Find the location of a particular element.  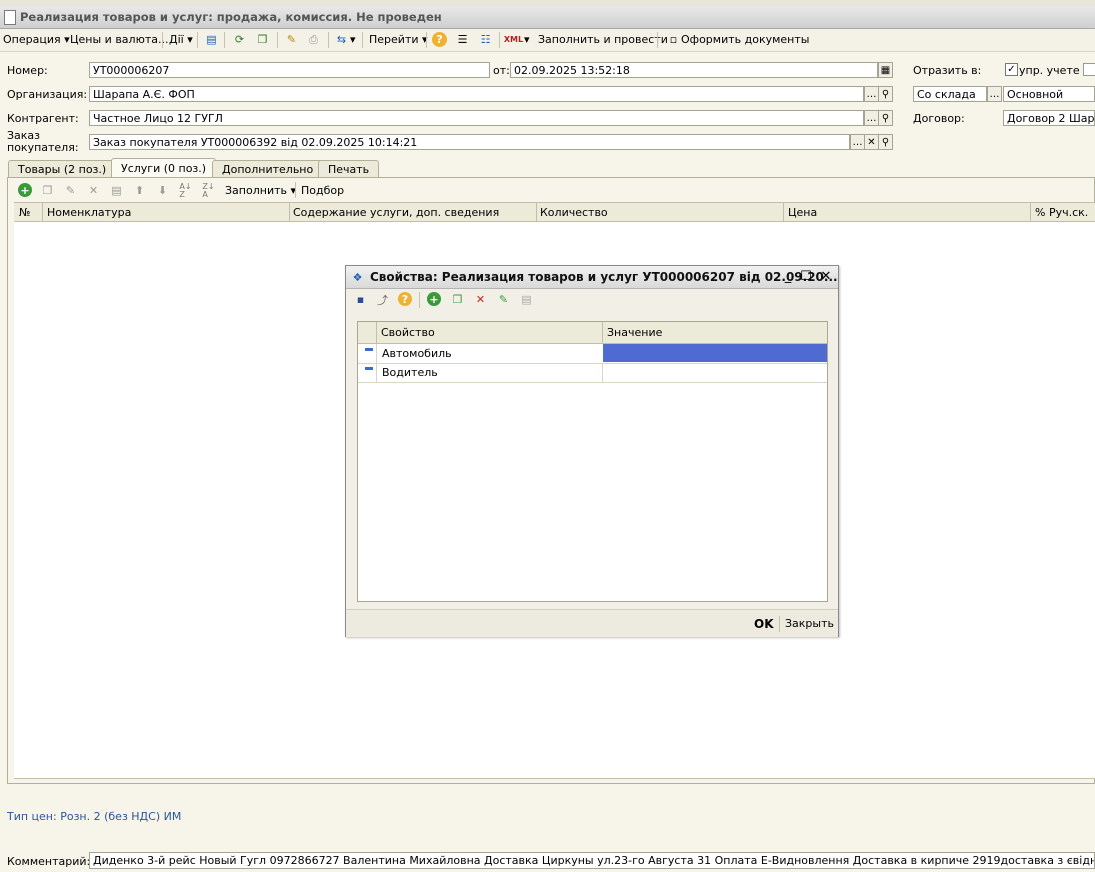

add-icon: + is located at coordinates (434, 299).